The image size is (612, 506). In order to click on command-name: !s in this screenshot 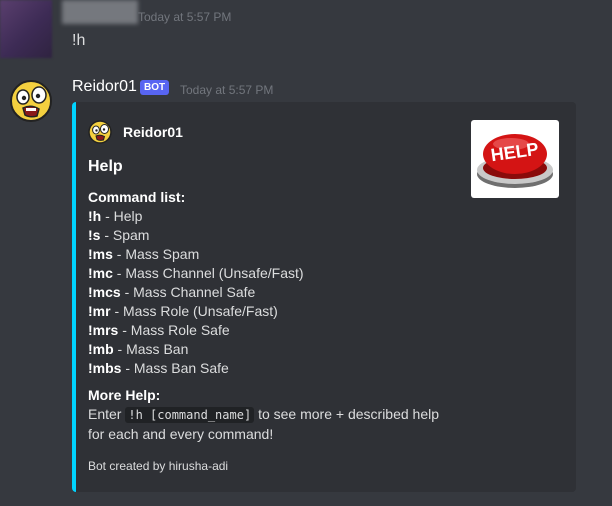, I will do `click(94, 235)`.